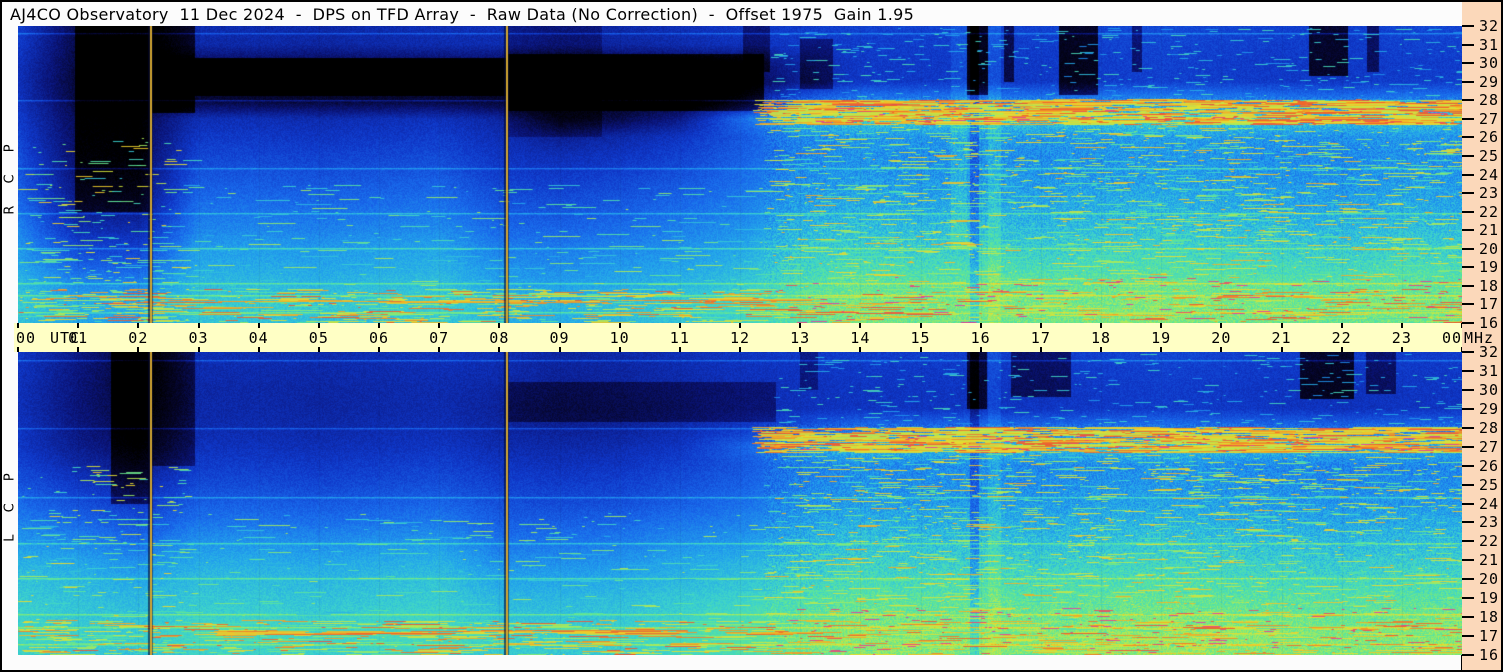 The width and height of the screenshot is (1503, 672). What do you see at coordinates (800, 338) in the screenshot?
I see `hour-label: 13` at bounding box center [800, 338].